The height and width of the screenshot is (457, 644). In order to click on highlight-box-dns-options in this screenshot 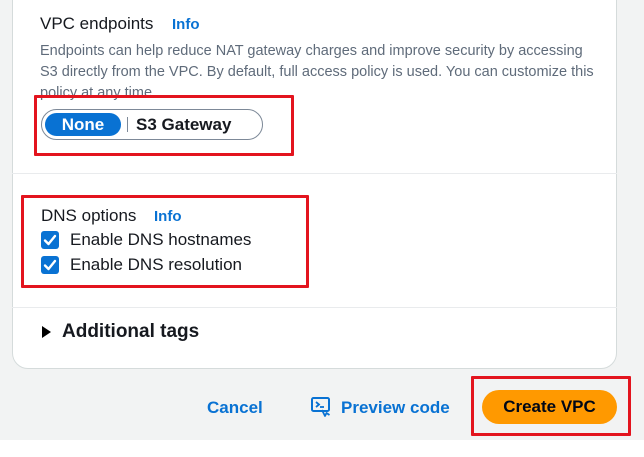, I will do `click(165, 241)`.